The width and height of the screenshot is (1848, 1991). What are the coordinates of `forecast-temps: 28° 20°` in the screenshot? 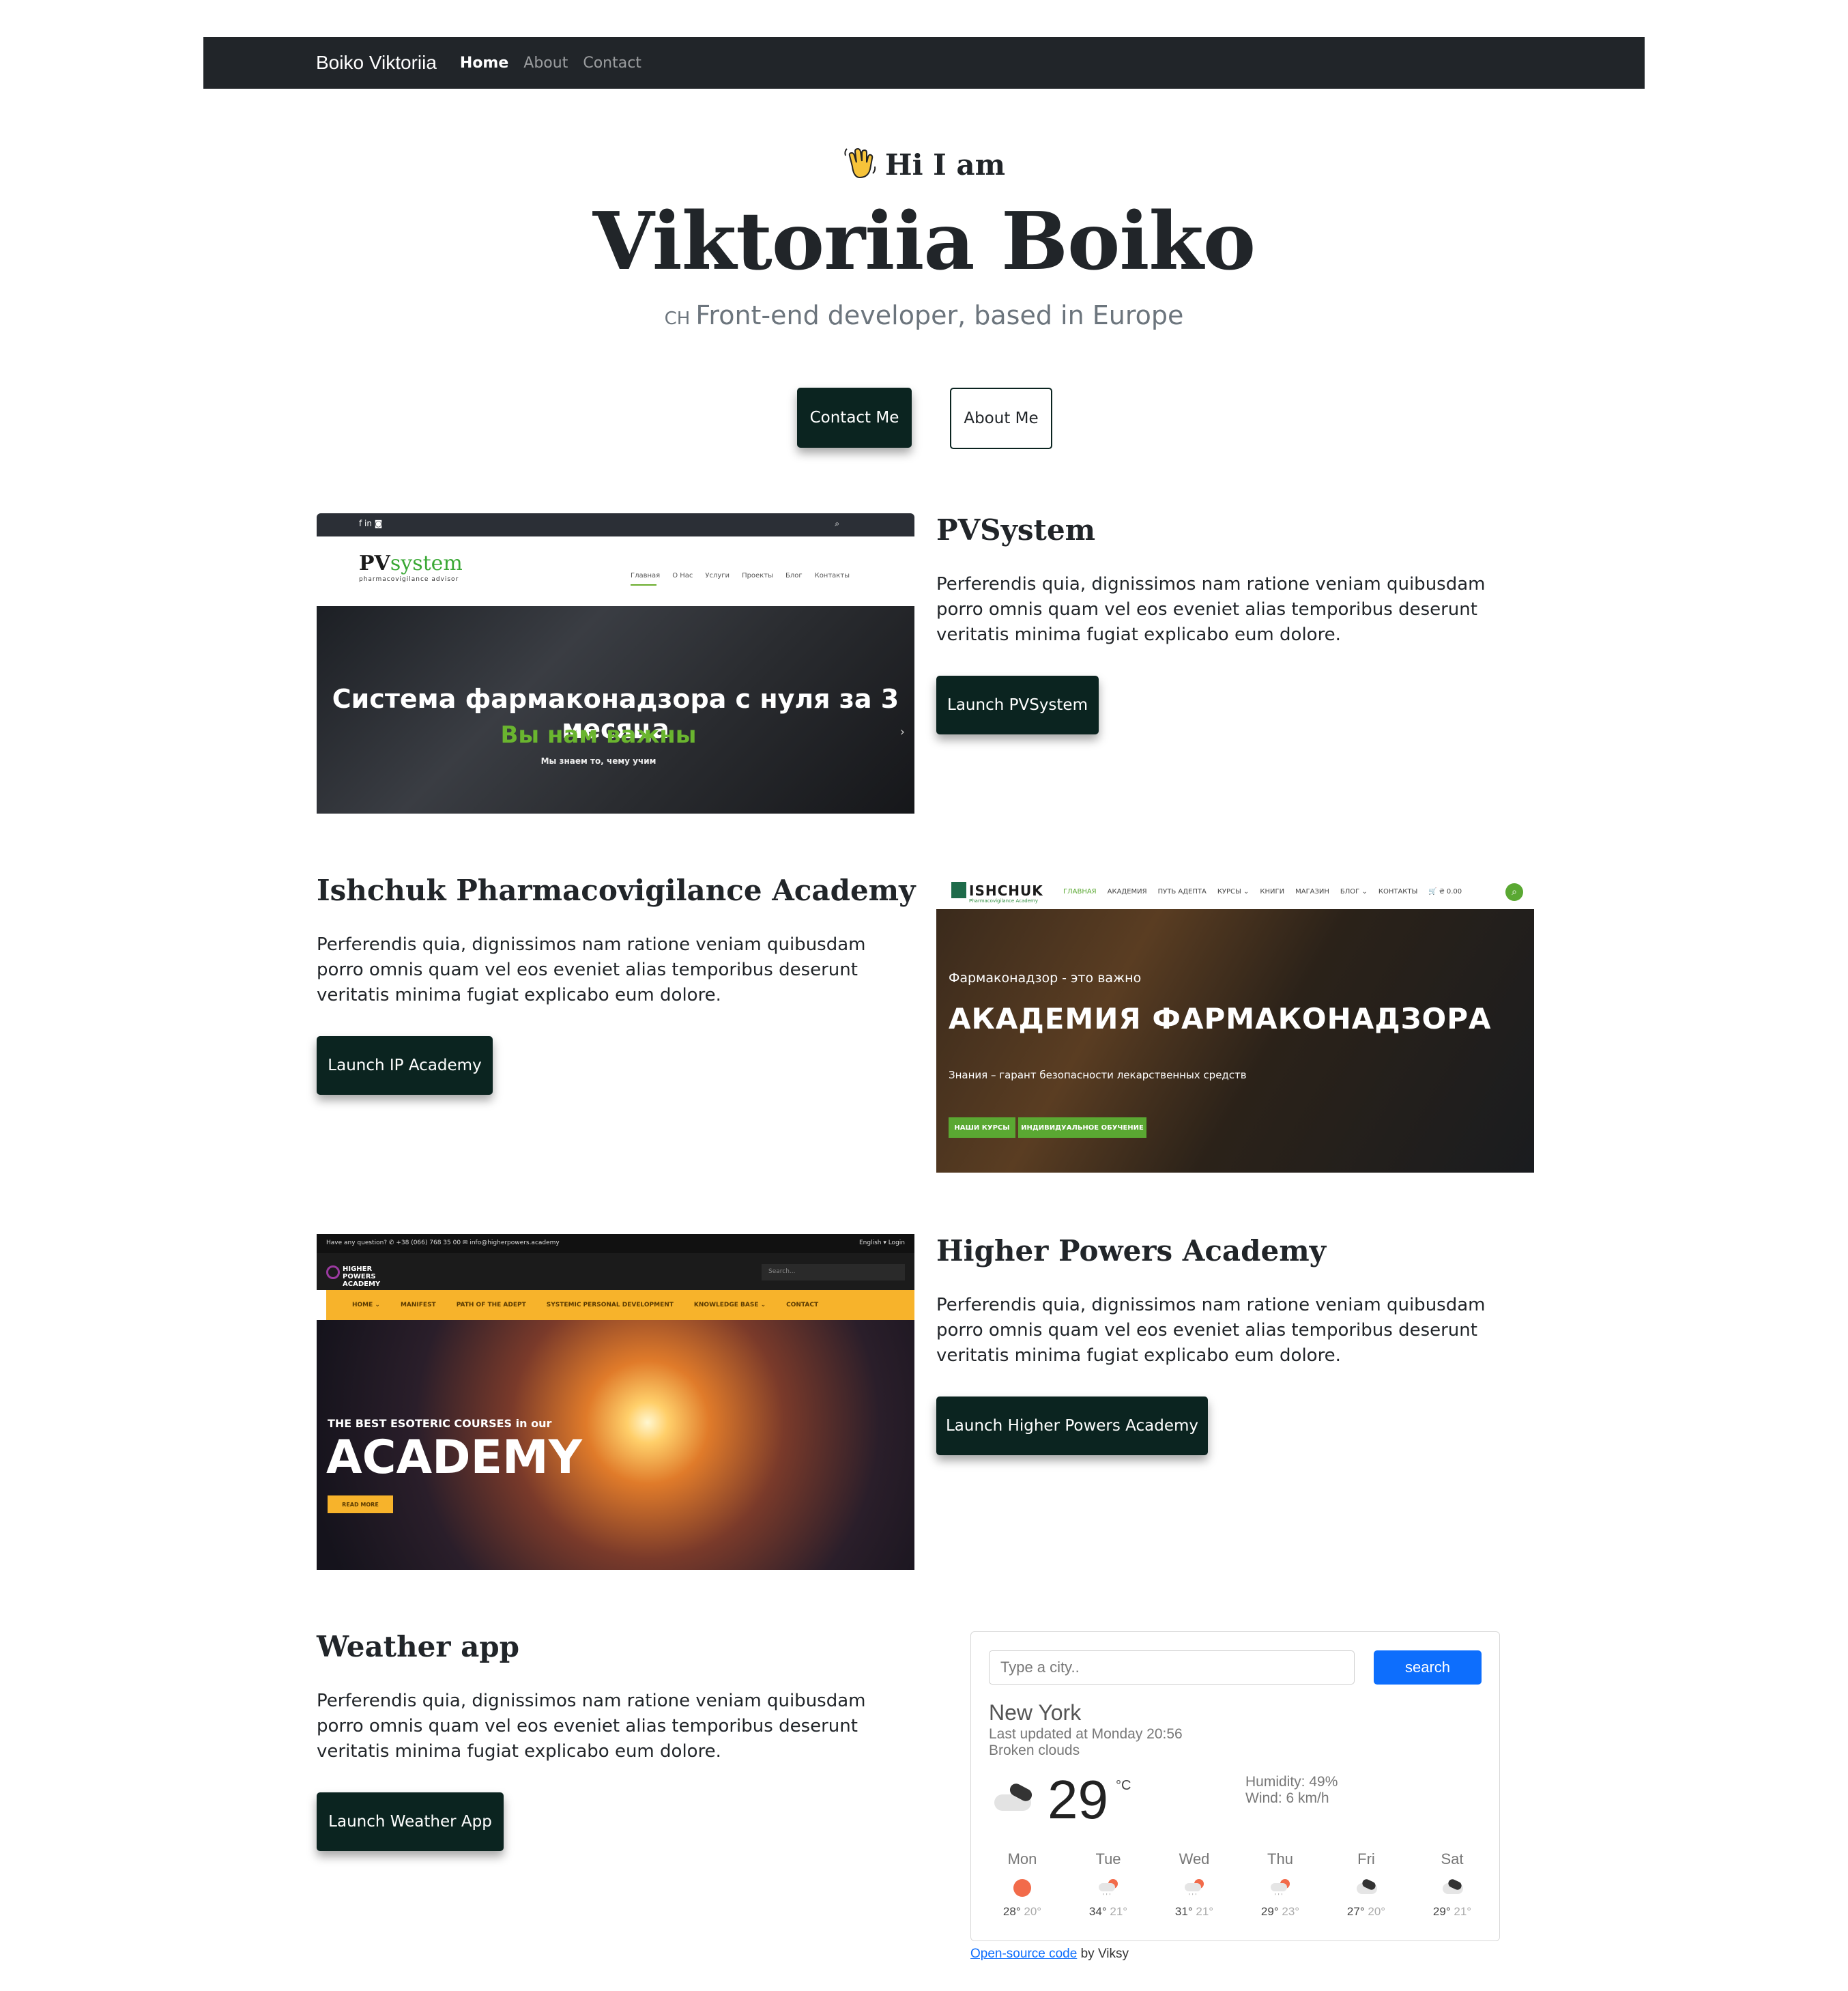 It's located at (1023, 1912).